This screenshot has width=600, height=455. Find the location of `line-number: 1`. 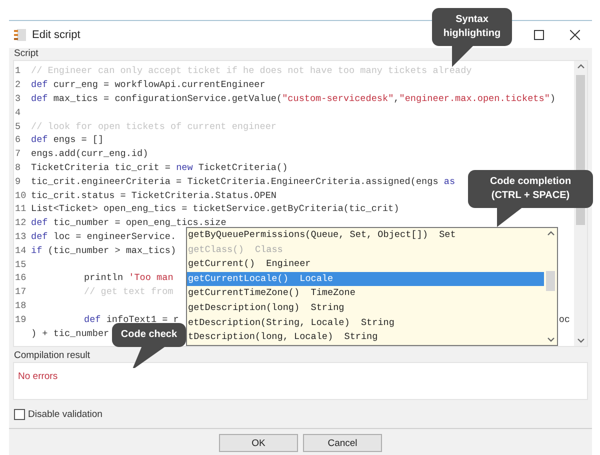

line-number: 1 is located at coordinates (18, 70).